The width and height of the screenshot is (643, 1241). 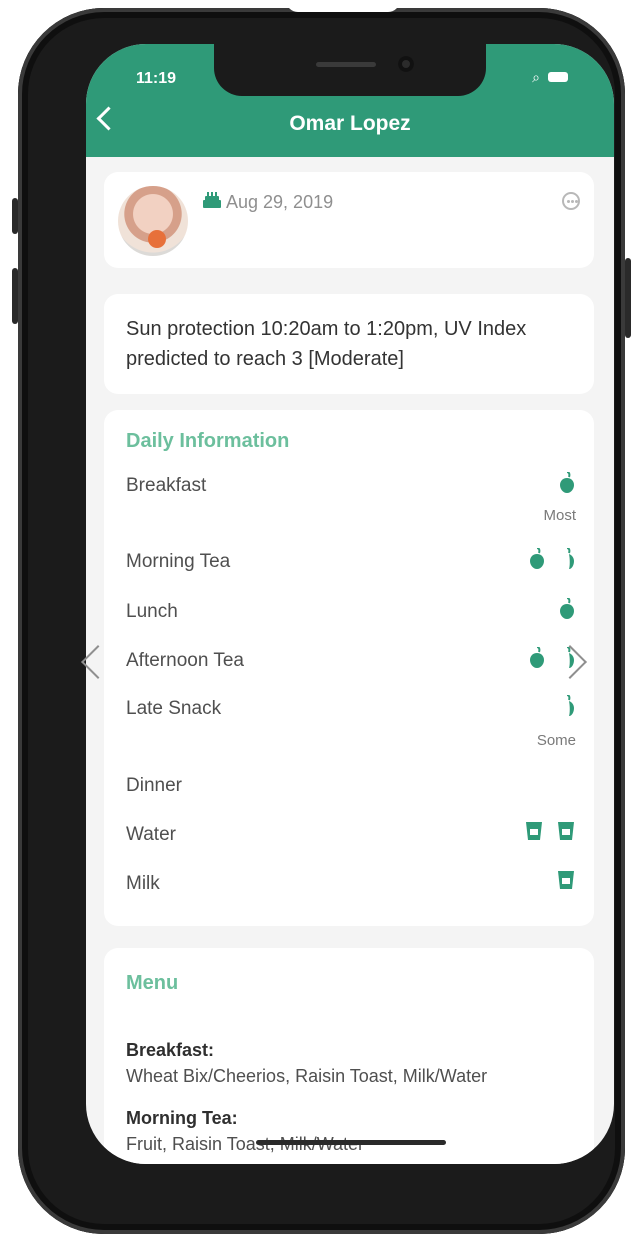 I want to click on row-water-icons, so click(x=550, y=831).